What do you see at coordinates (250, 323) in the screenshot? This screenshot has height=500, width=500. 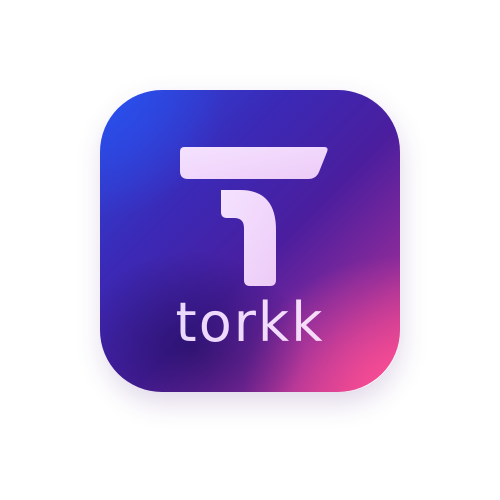 I see `brand-wordmark: torkk` at bounding box center [250, 323].